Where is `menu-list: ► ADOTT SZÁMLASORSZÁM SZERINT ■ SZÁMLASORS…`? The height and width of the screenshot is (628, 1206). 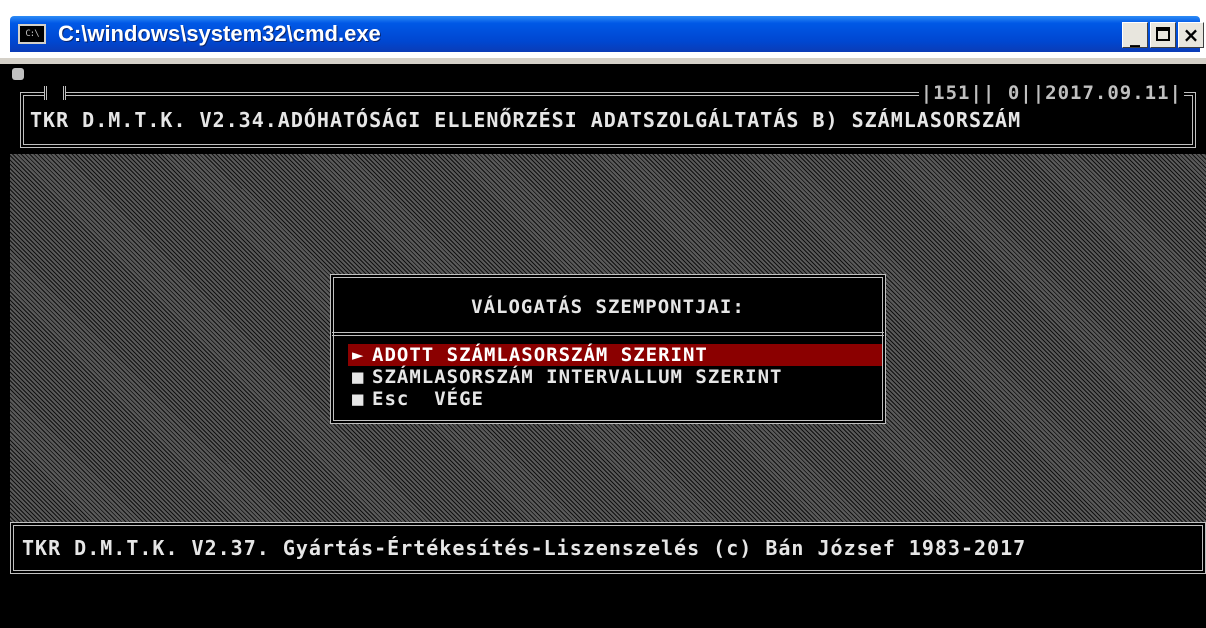
menu-list: ► ADOTT SZÁMLASORSZÁM SZERINT ■ SZÁMLASORS… is located at coordinates (615, 377).